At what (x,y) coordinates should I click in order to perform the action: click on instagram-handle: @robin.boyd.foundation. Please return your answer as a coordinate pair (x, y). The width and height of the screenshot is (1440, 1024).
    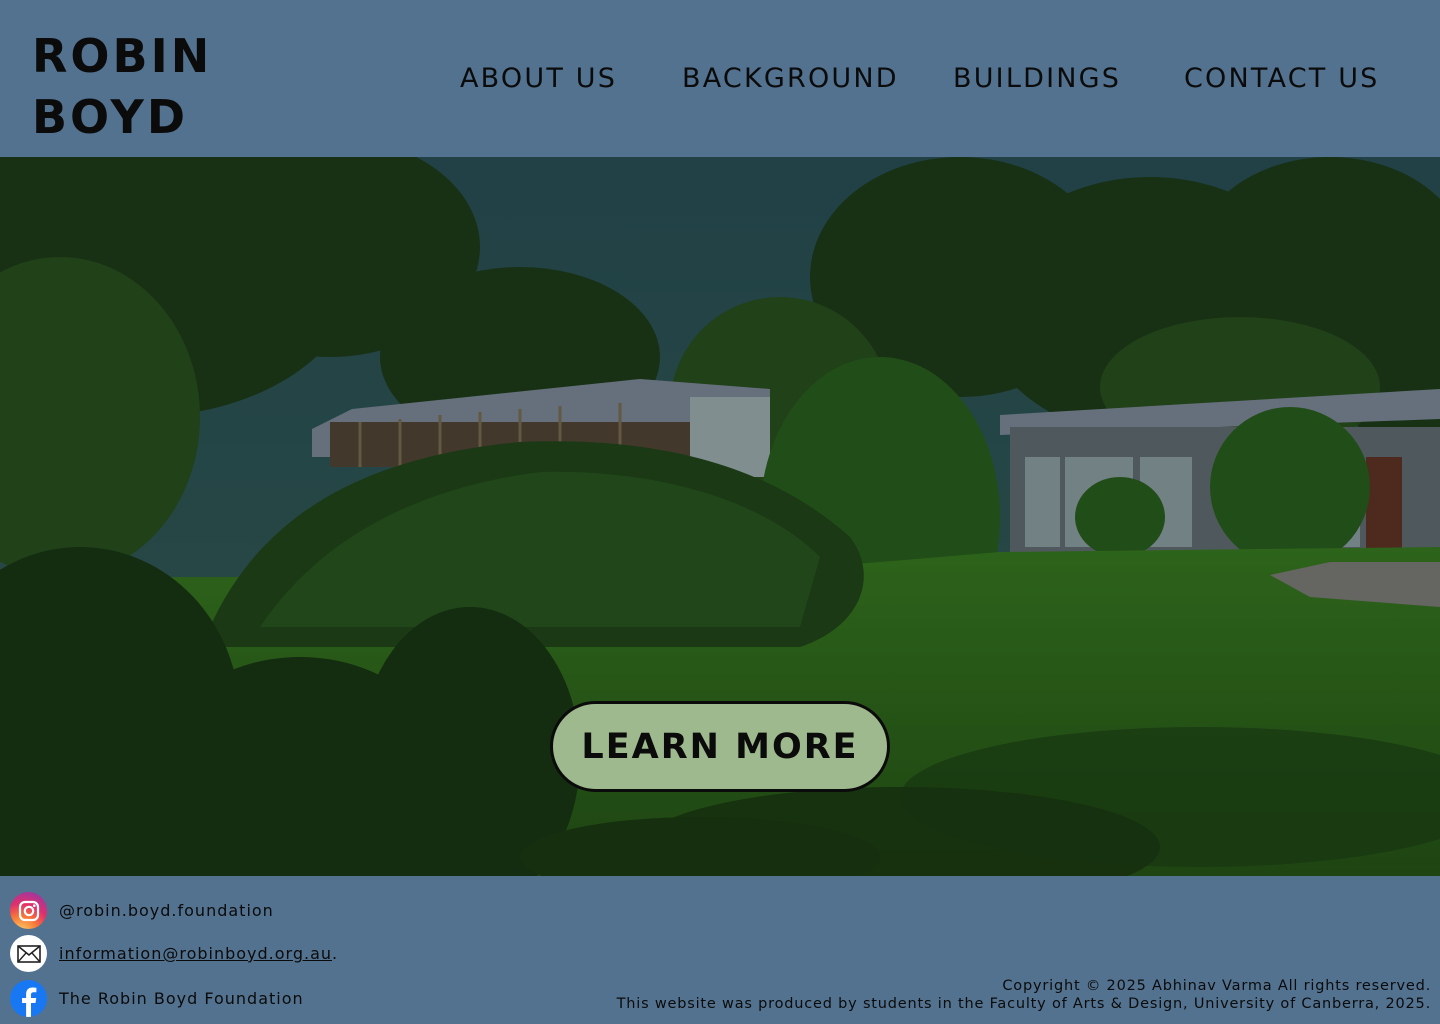
    Looking at the image, I should click on (166, 910).